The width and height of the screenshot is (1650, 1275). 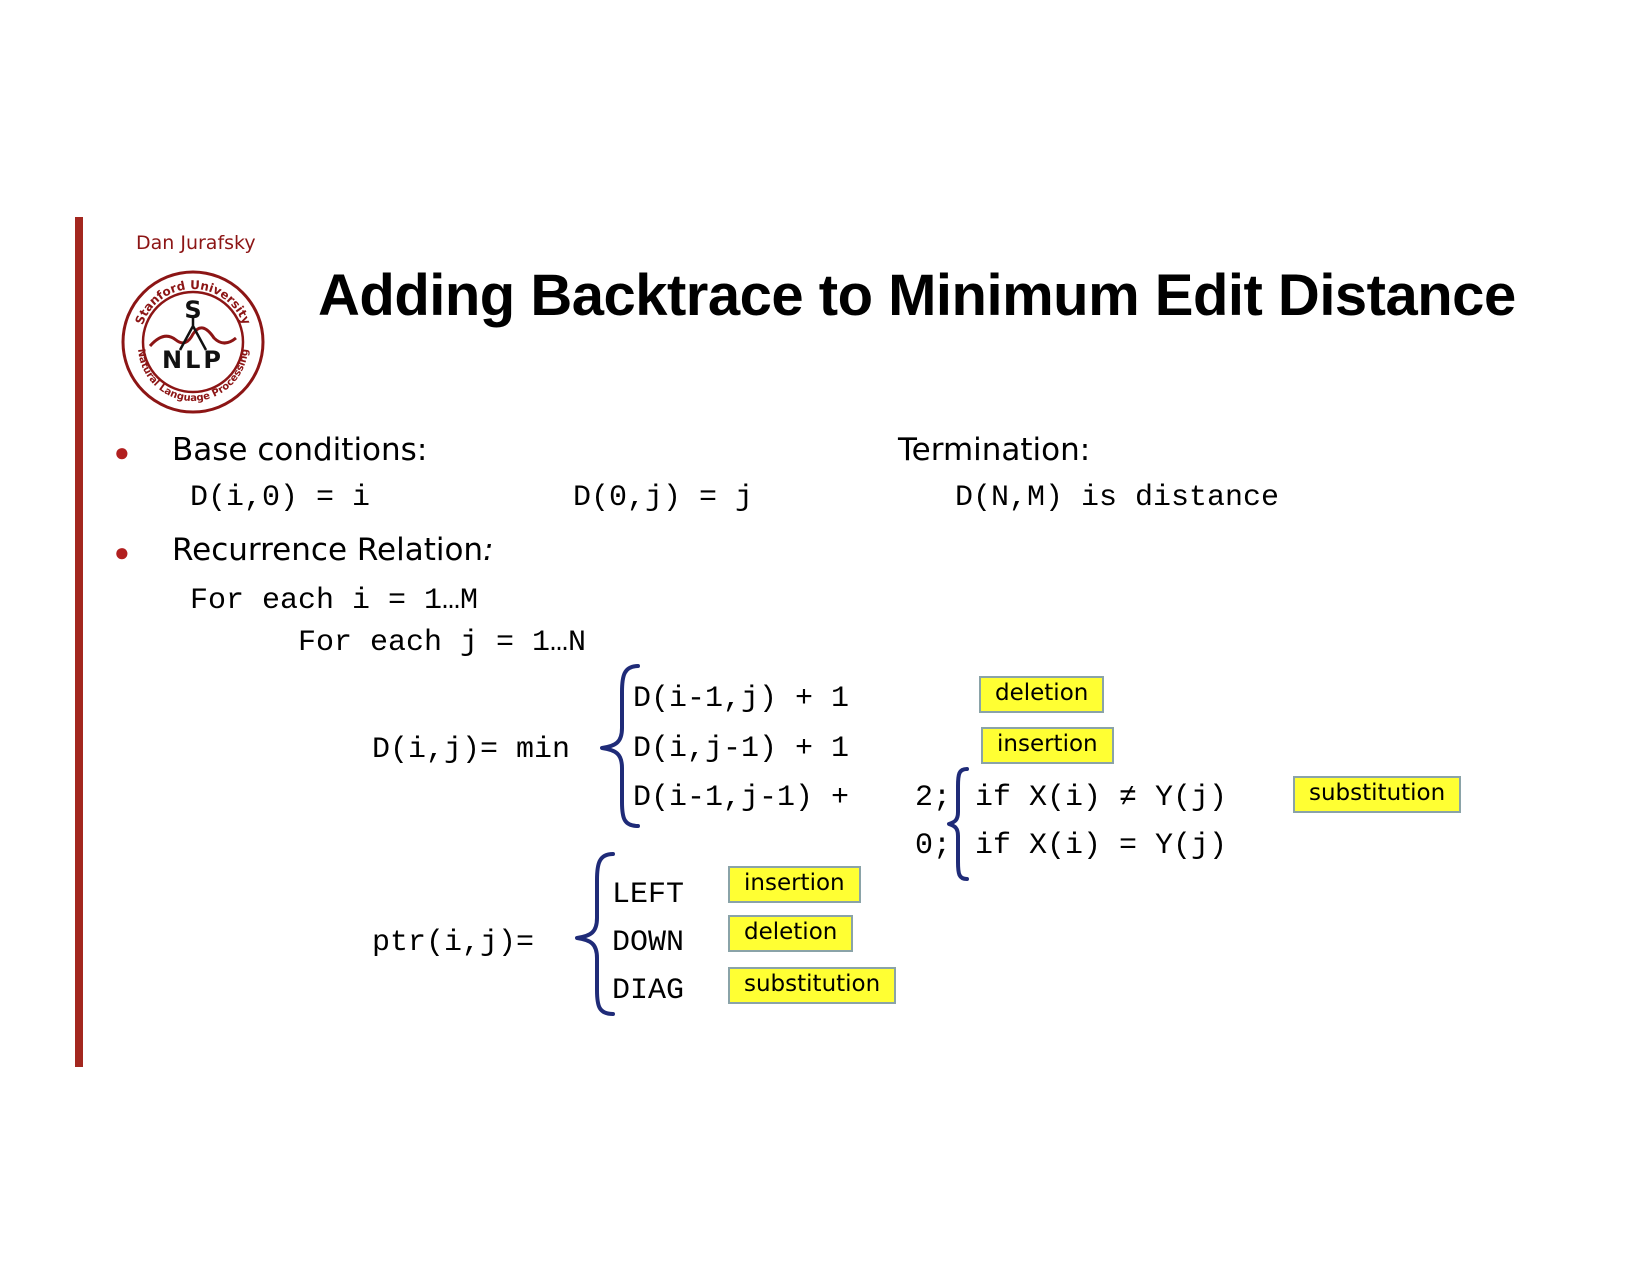 What do you see at coordinates (280, 498) in the screenshot?
I see `base-condition-1: D(i,0) = i` at bounding box center [280, 498].